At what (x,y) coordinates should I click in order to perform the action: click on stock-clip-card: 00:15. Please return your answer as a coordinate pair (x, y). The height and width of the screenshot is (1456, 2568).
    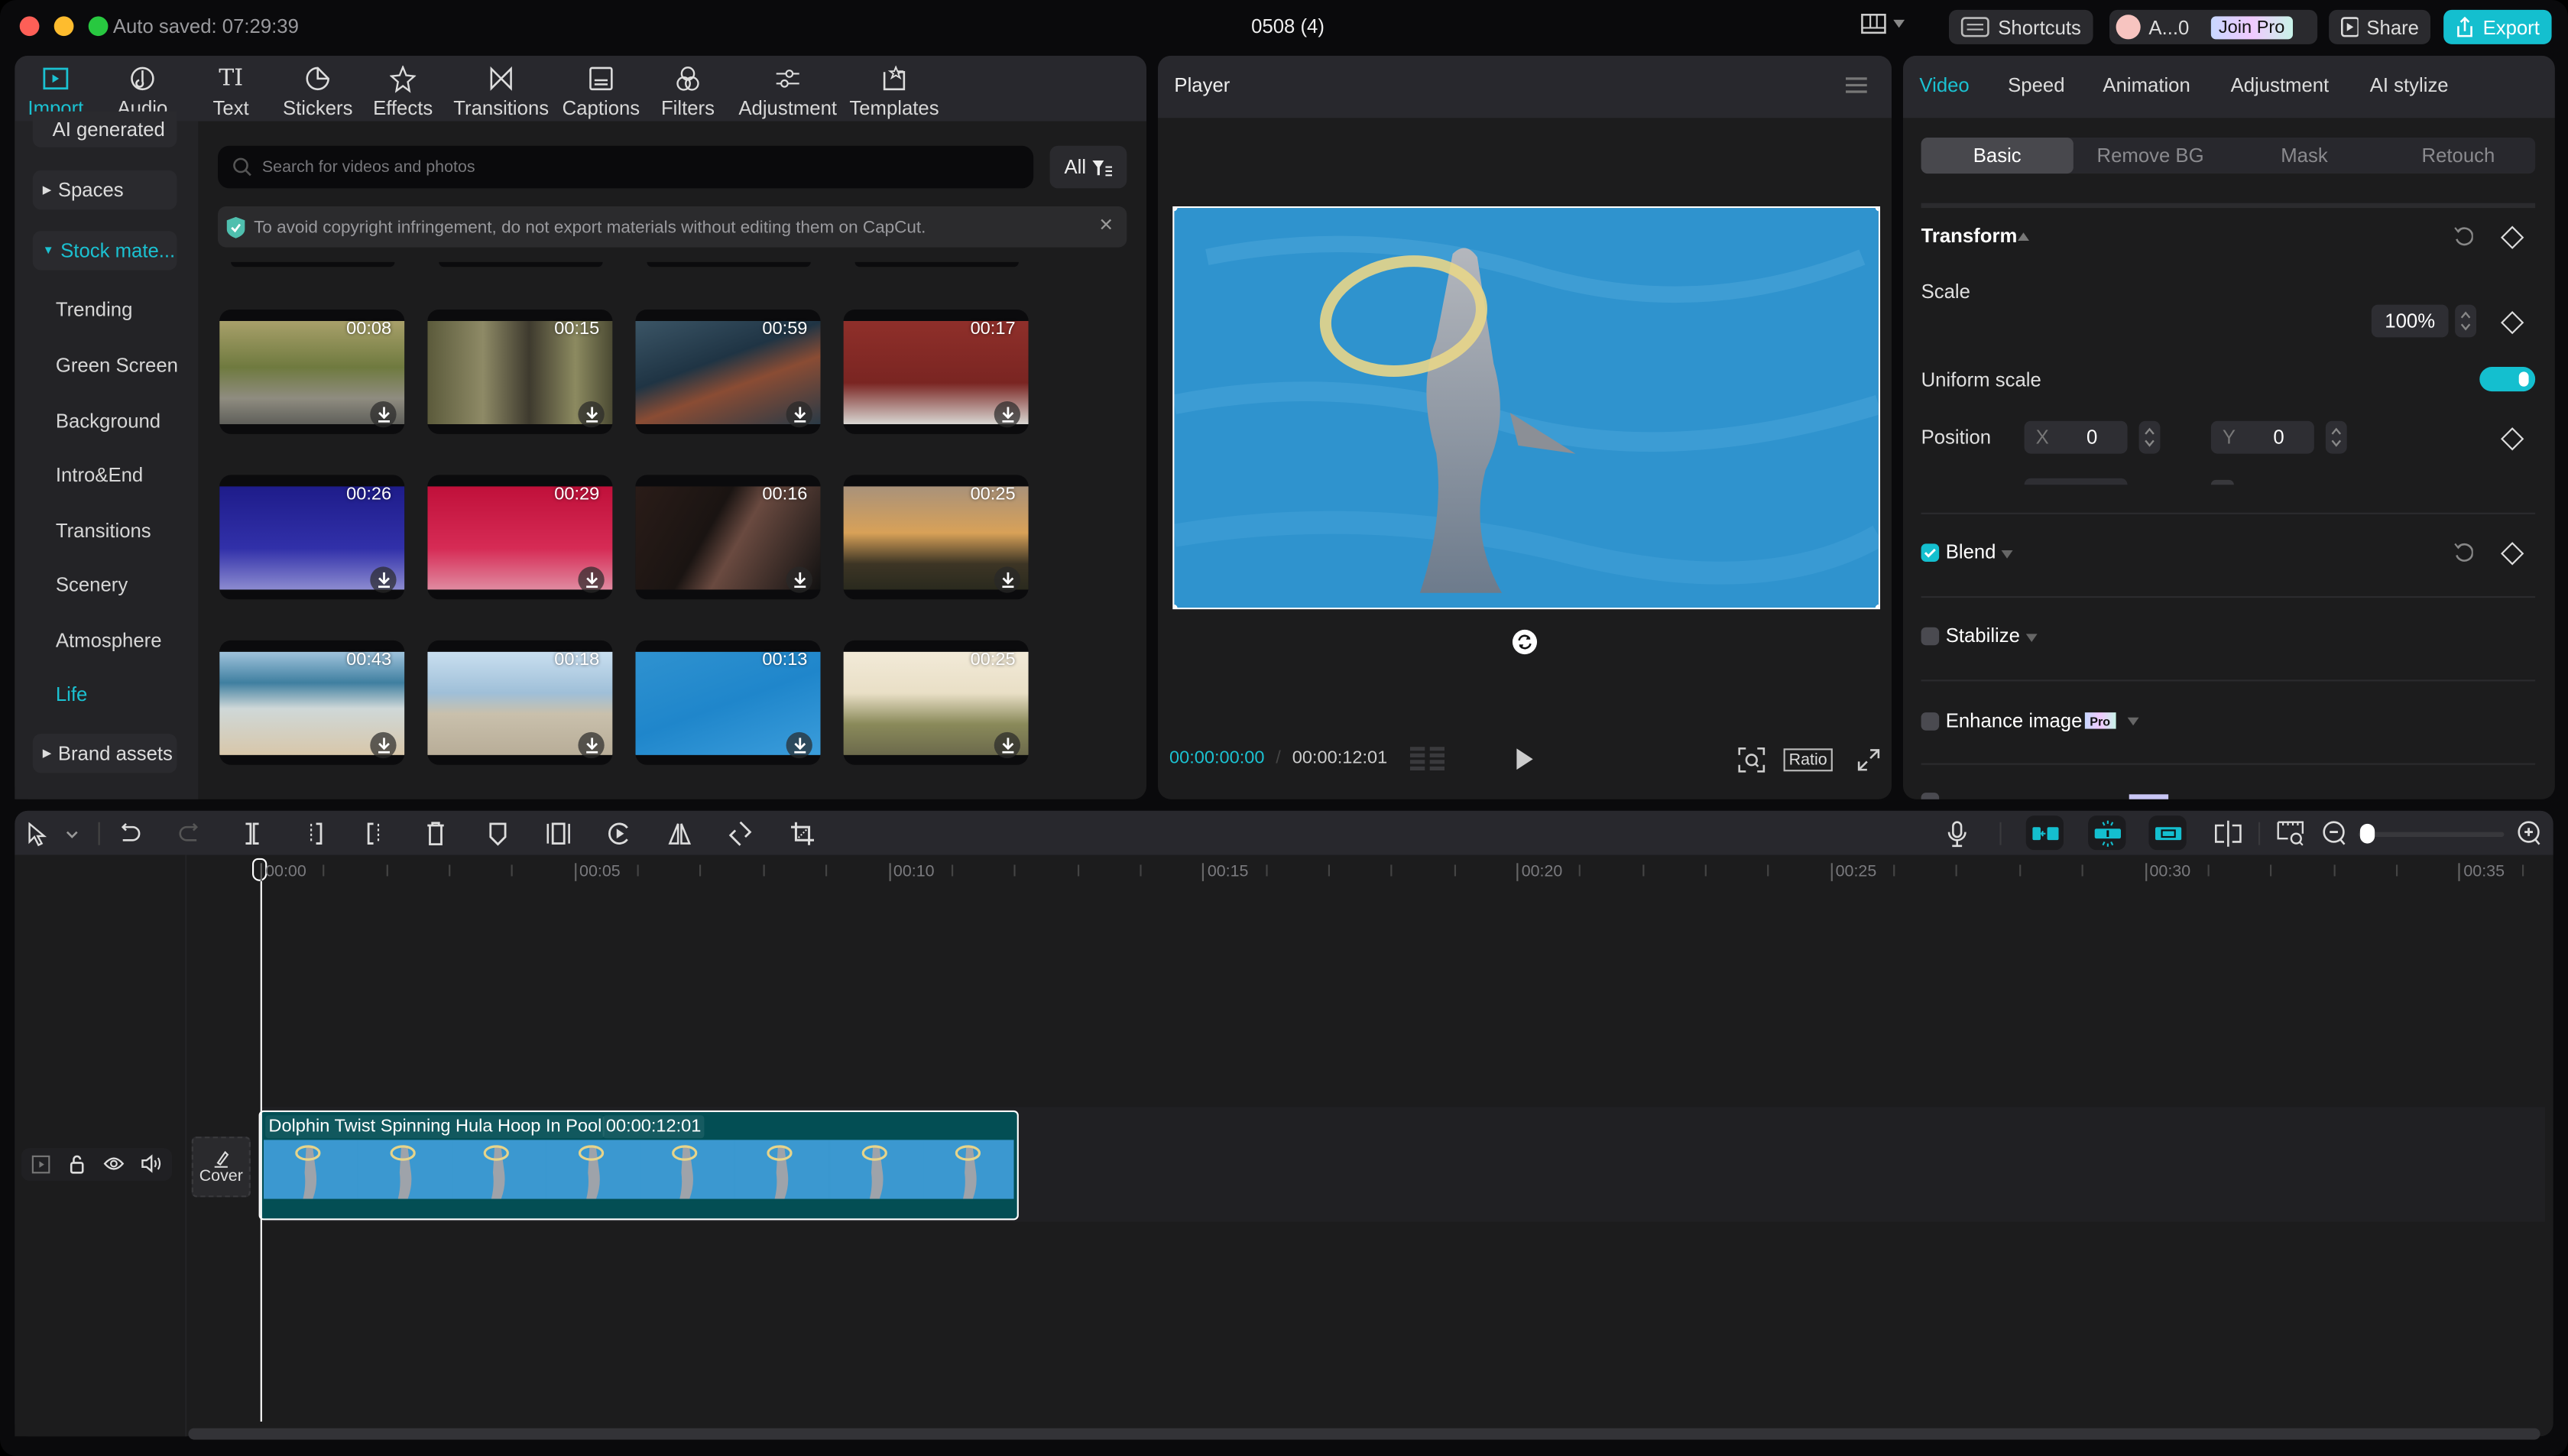
    Looking at the image, I should click on (520, 372).